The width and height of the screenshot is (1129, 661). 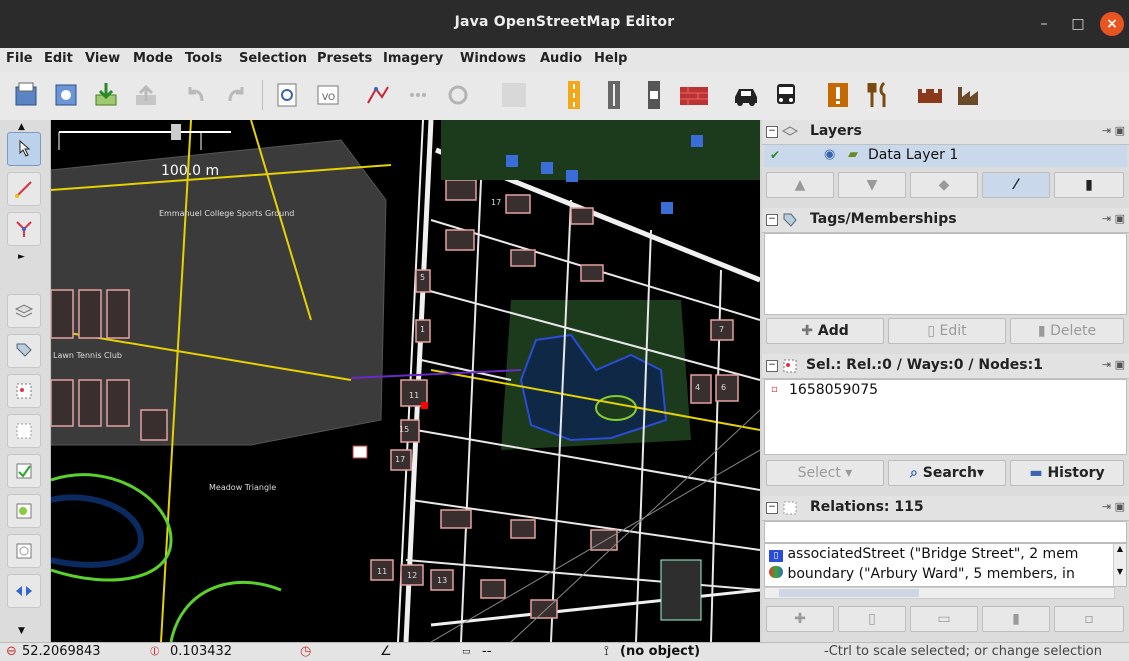 What do you see at coordinates (654, 95) in the screenshot?
I see `preset-barrier-icon` at bounding box center [654, 95].